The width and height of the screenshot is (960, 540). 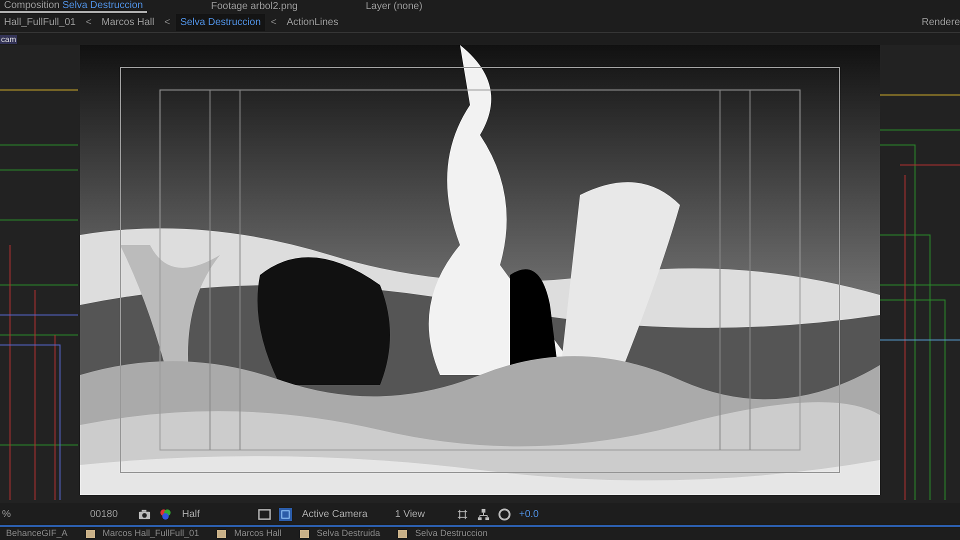 What do you see at coordinates (285, 514) in the screenshot?
I see `transparency-grid-icon` at bounding box center [285, 514].